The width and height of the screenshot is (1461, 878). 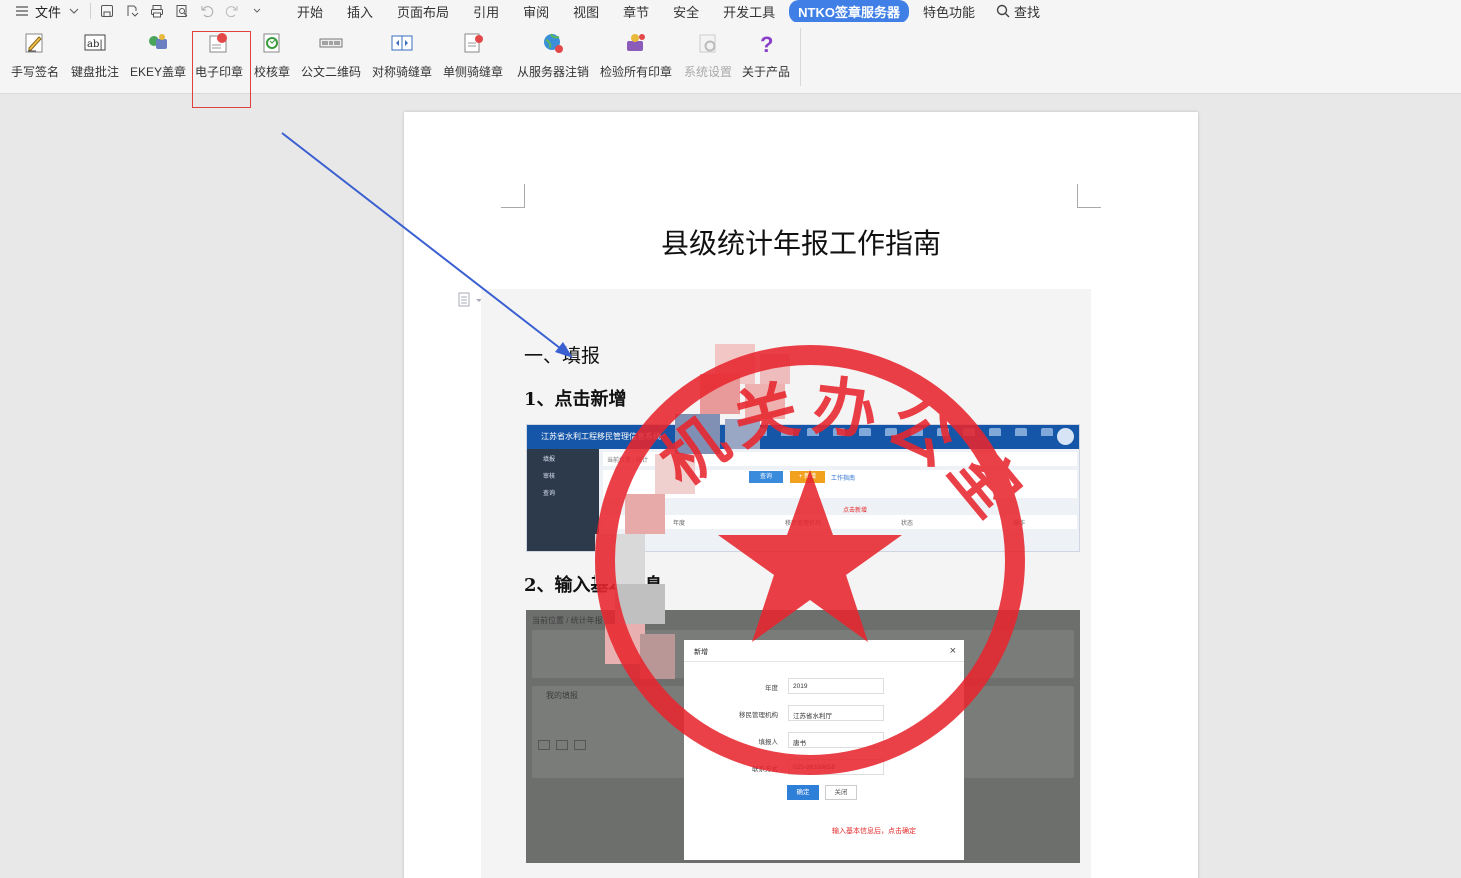 I want to click on tab-references: 引用, so click(x=486, y=11).